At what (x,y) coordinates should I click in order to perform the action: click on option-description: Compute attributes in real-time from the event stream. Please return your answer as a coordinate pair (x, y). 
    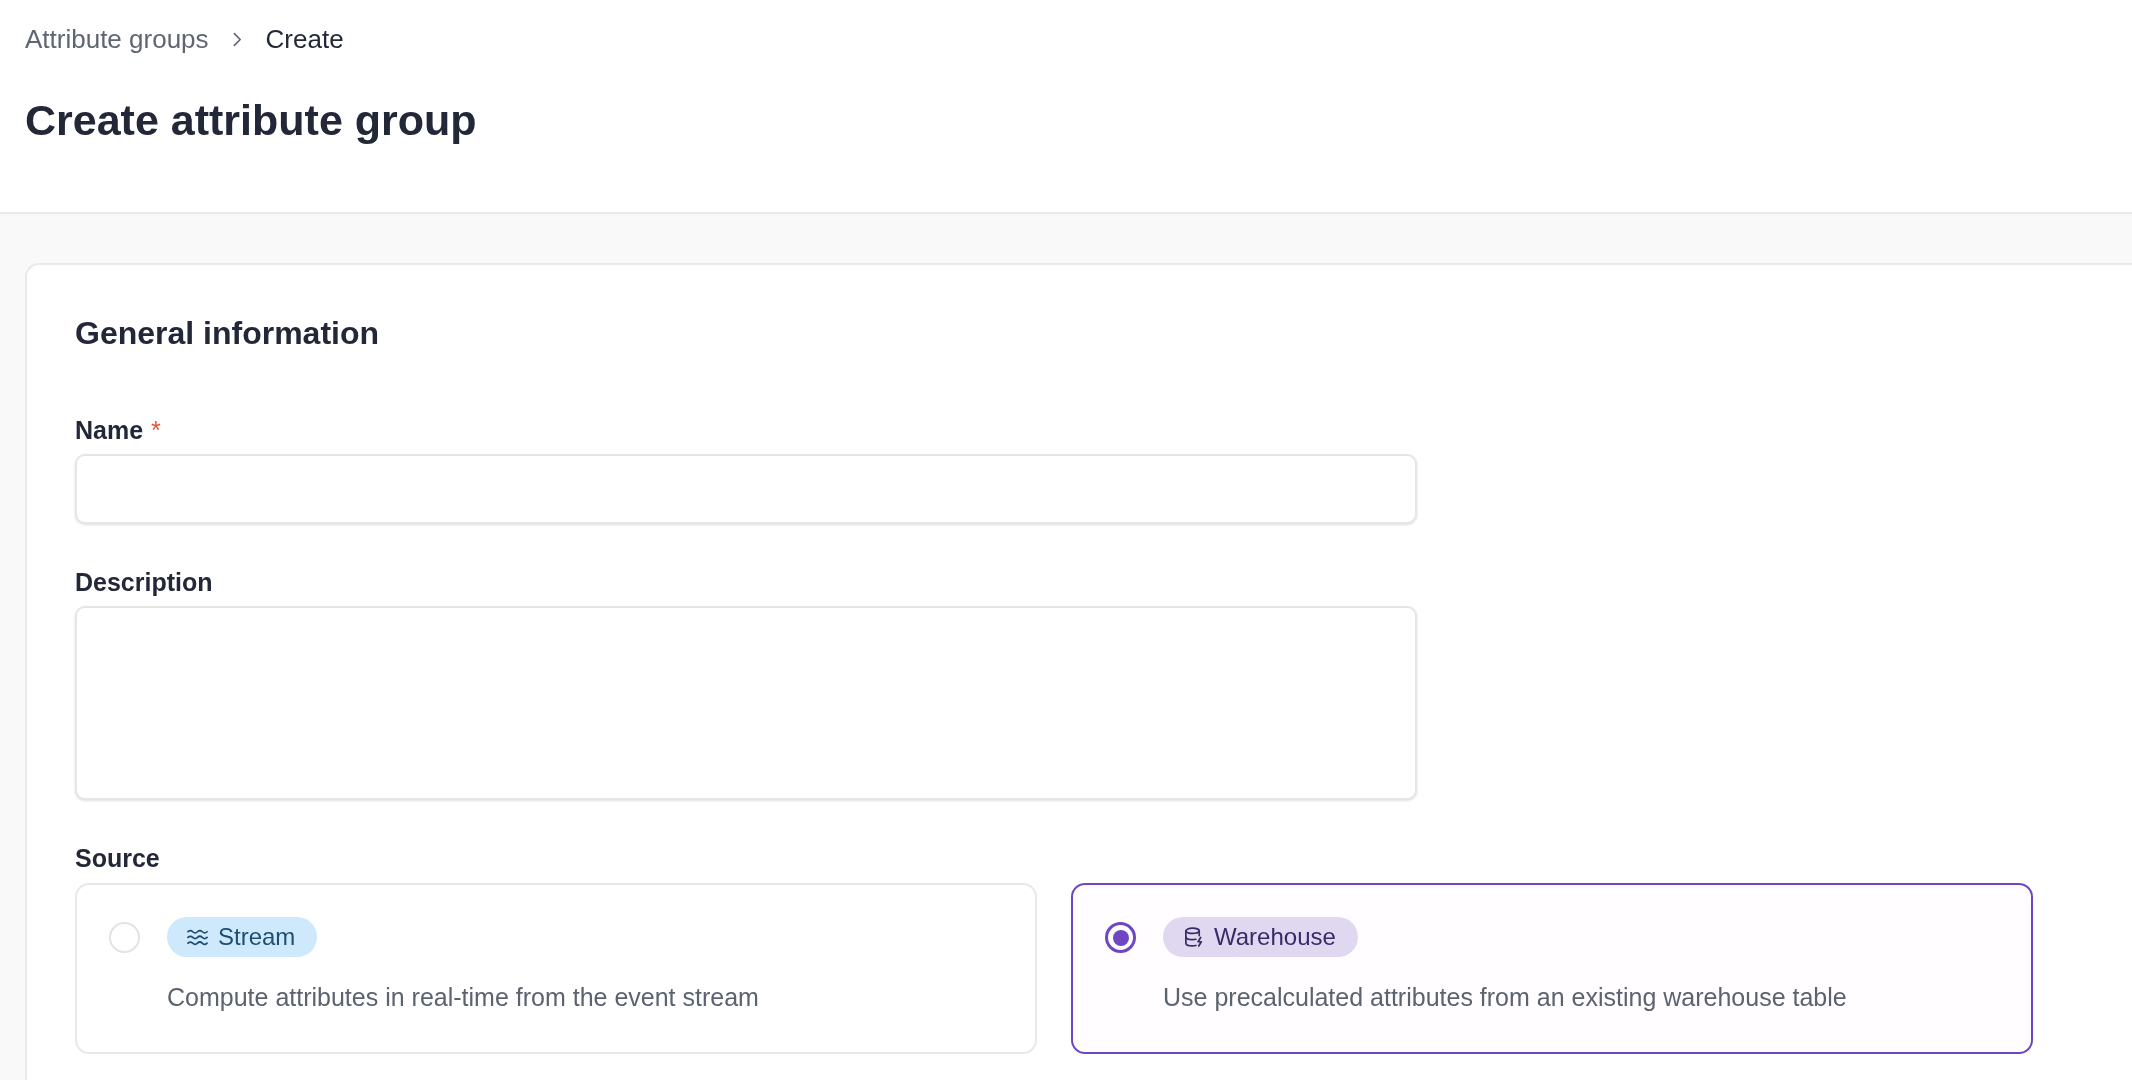
    Looking at the image, I should click on (463, 997).